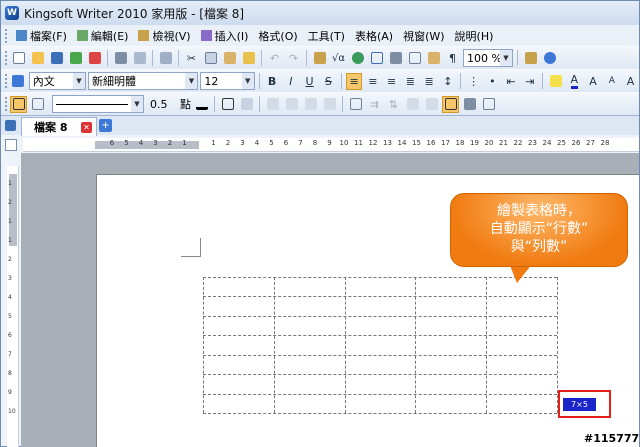  What do you see at coordinates (492, 81) in the screenshot?
I see `bullets-button: •` at bounding box center [492, 81].